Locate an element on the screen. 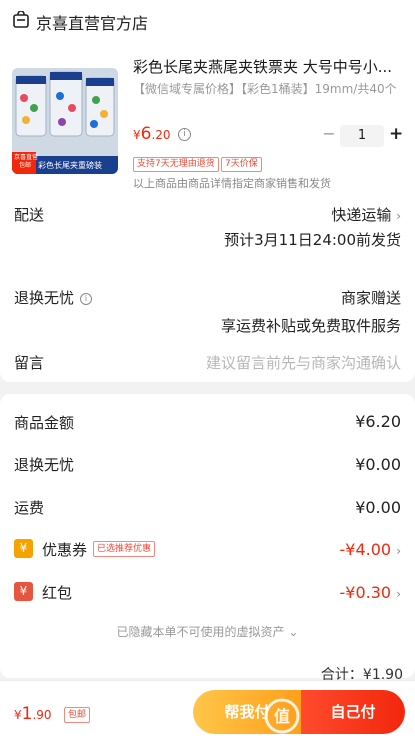 The image size is (415, 746). price-dec: .20 is located at coordinates (161, 135).